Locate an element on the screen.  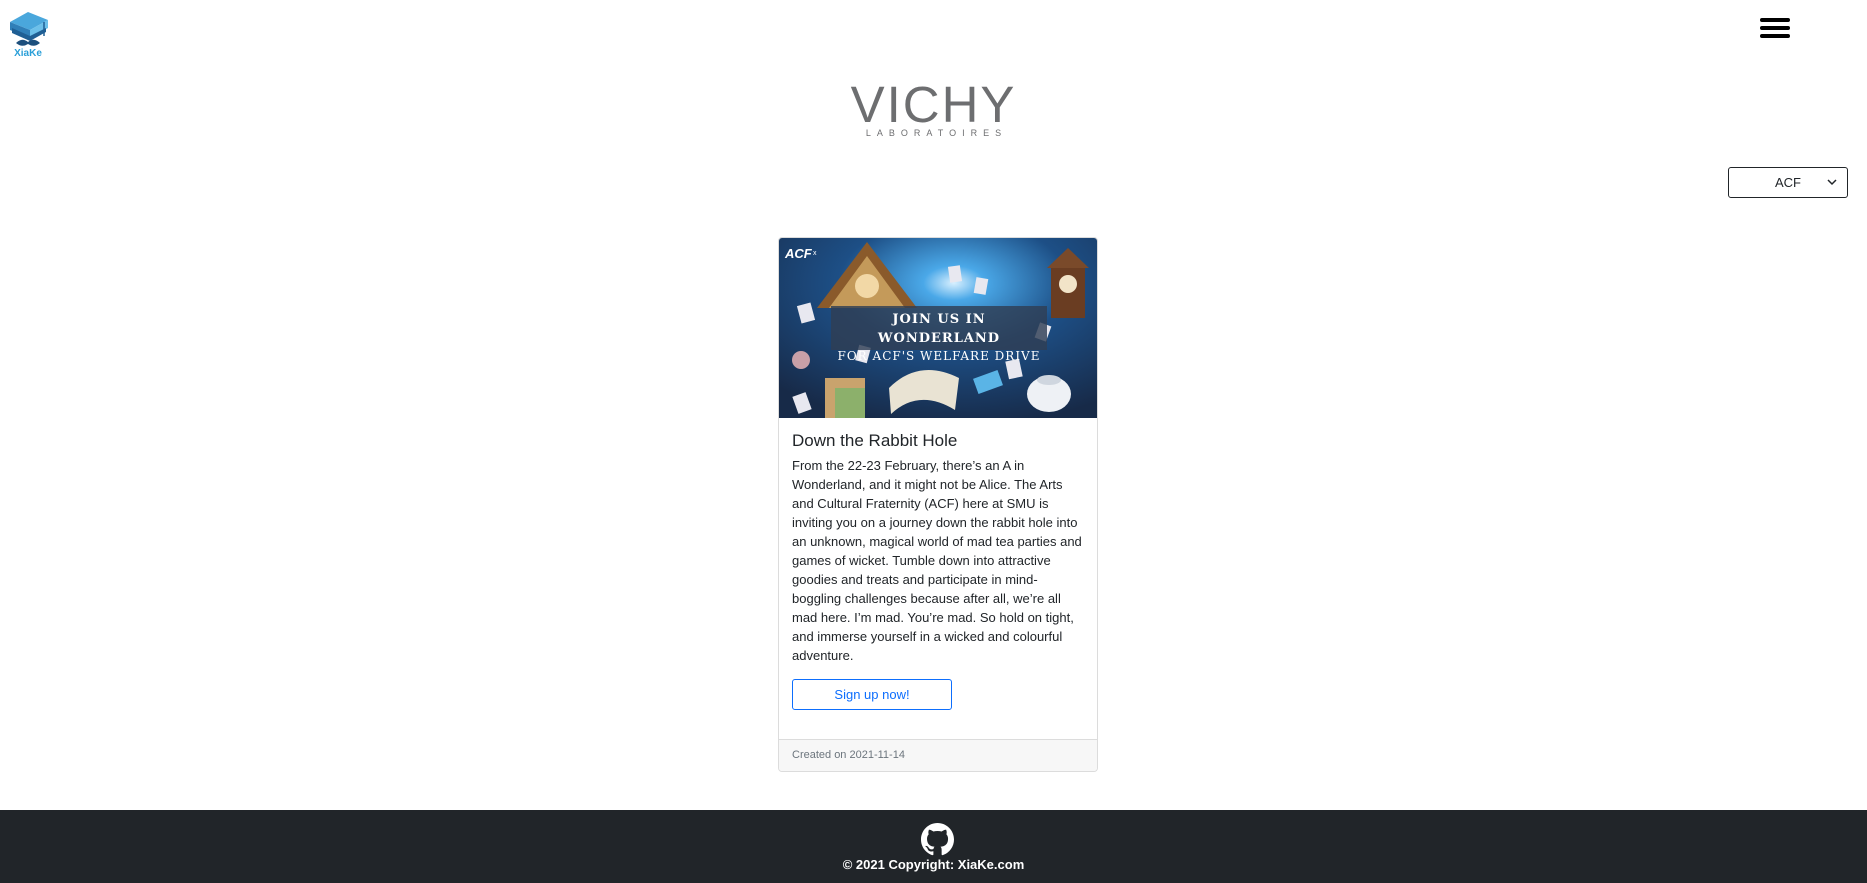
banner-line-1: JOIN US IN WONDERLAND is located at coordinates (939, 329).